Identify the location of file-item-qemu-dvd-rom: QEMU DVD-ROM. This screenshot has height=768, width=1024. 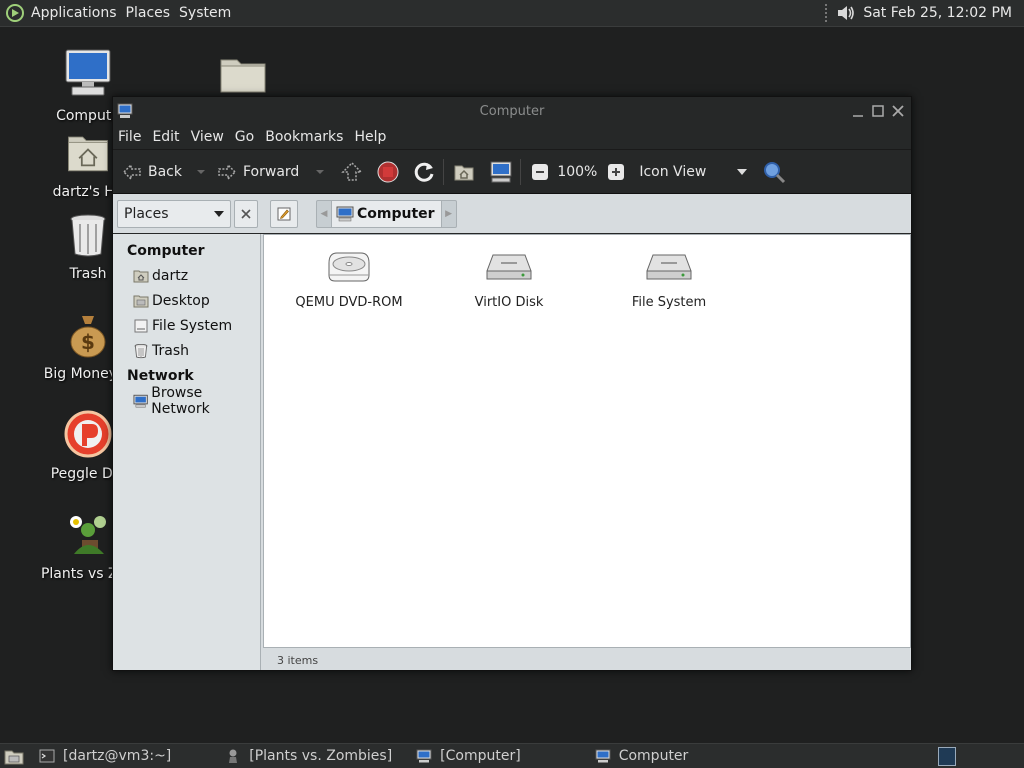
(349, 279).